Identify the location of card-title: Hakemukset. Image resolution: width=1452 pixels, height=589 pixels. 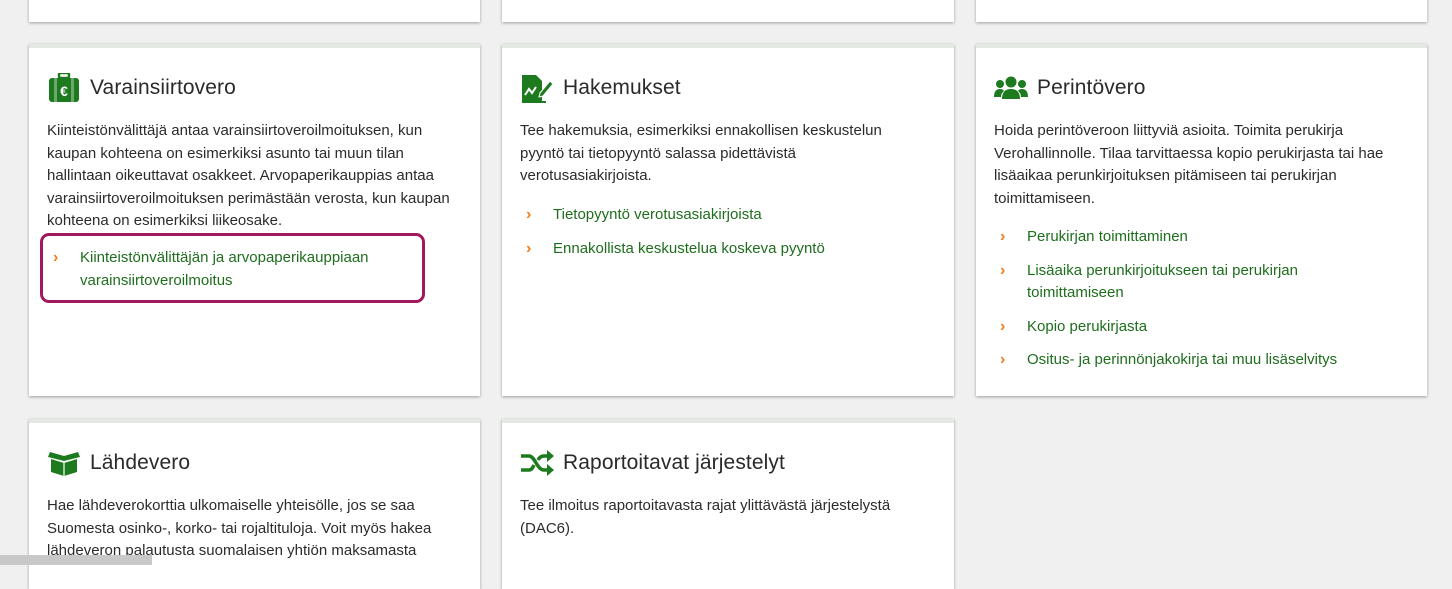
(622, 87).